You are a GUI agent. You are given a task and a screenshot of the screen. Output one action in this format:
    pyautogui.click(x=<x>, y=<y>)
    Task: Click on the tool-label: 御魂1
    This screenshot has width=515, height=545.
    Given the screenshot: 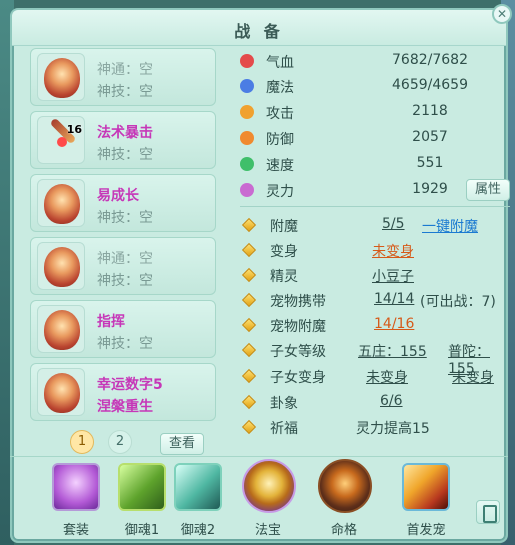 What is the action you would take?
    pyautogui.click(x=142, y=530)
    